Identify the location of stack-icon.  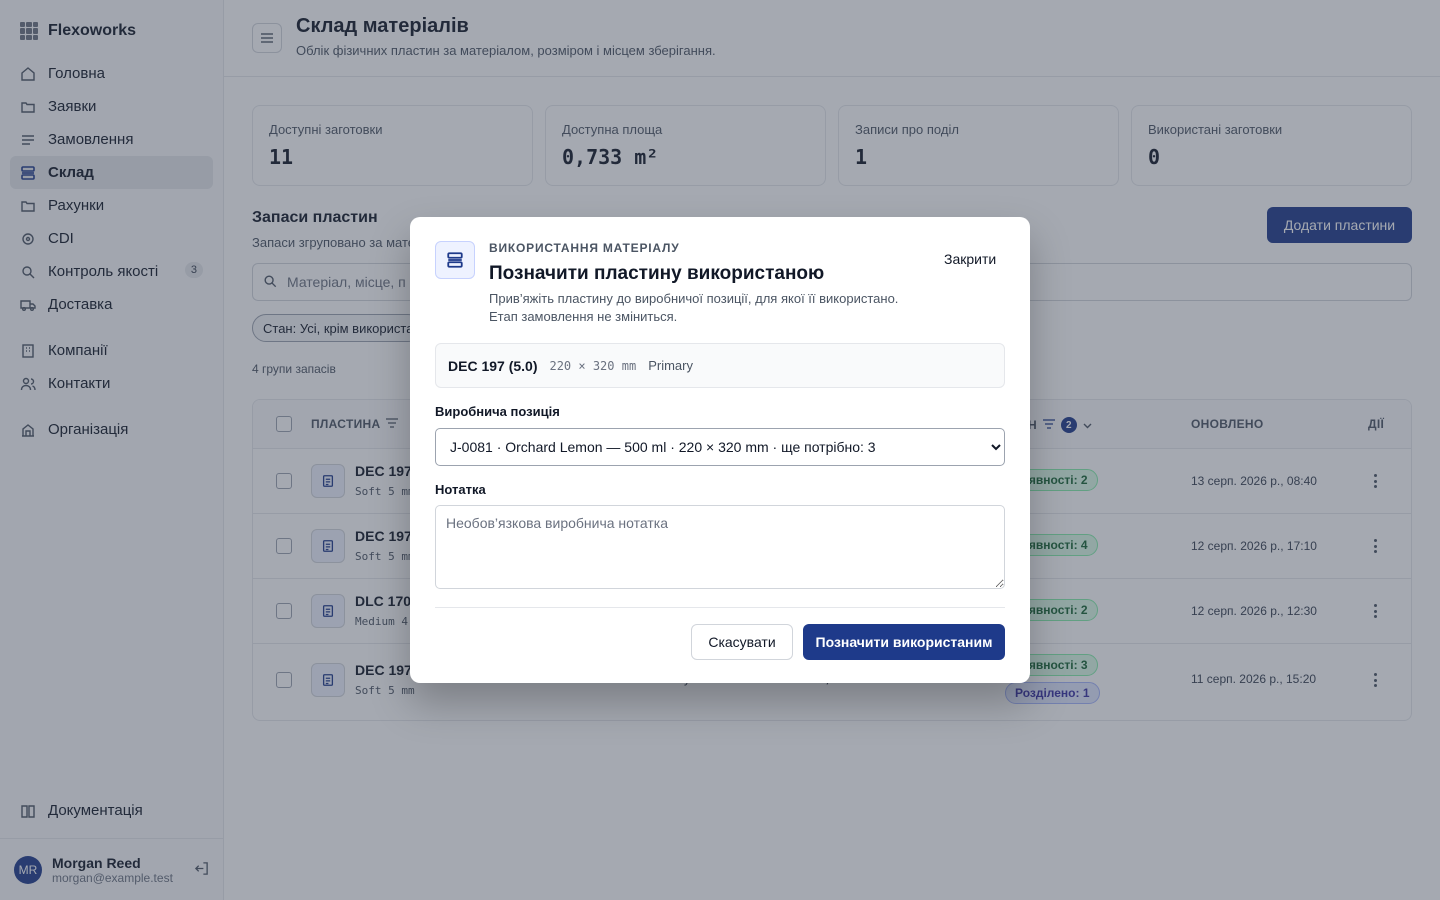
(455, 260).